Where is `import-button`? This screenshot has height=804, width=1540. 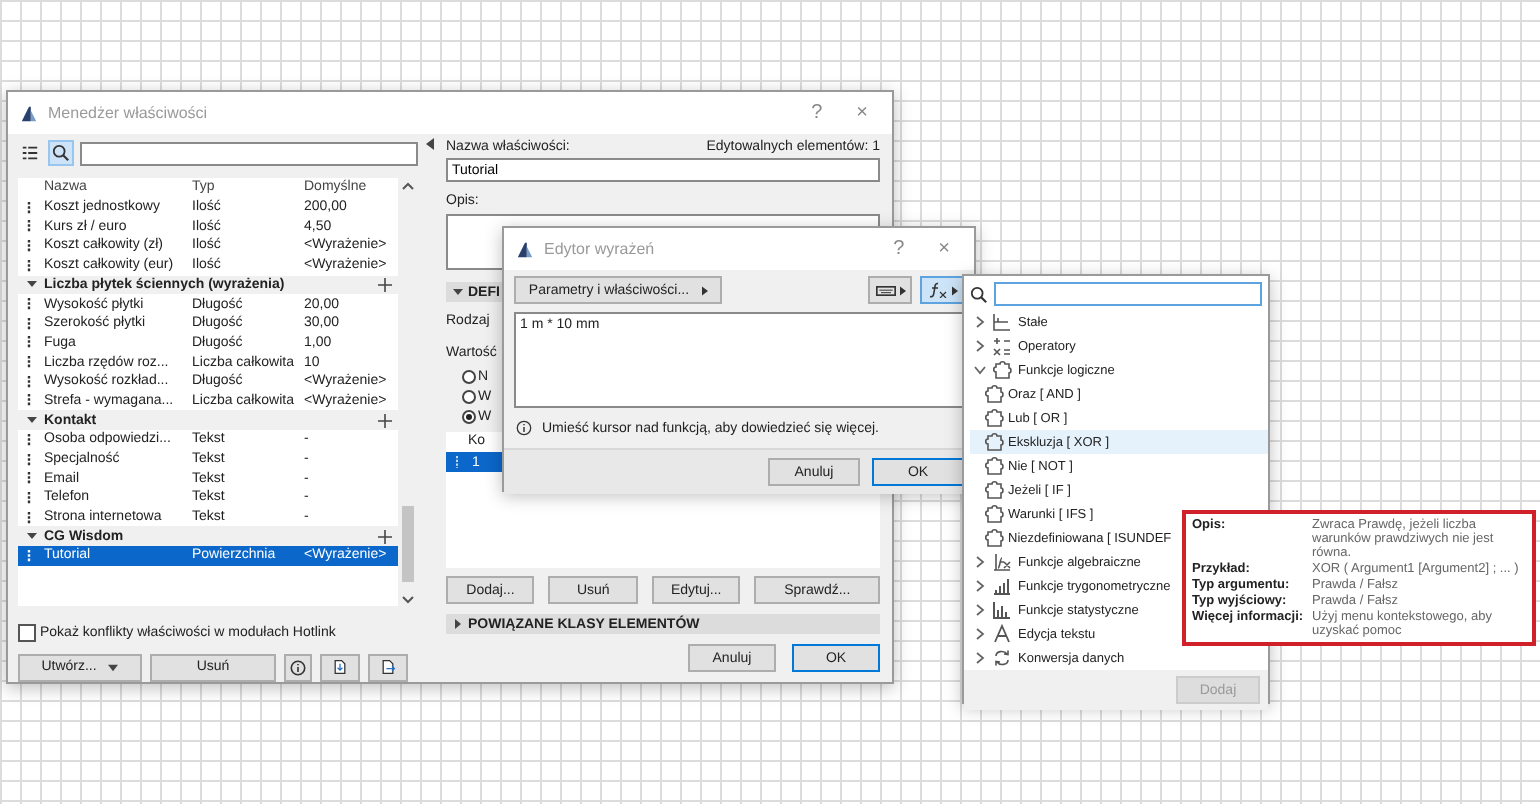 import-button is located at coordinates (340, 667).